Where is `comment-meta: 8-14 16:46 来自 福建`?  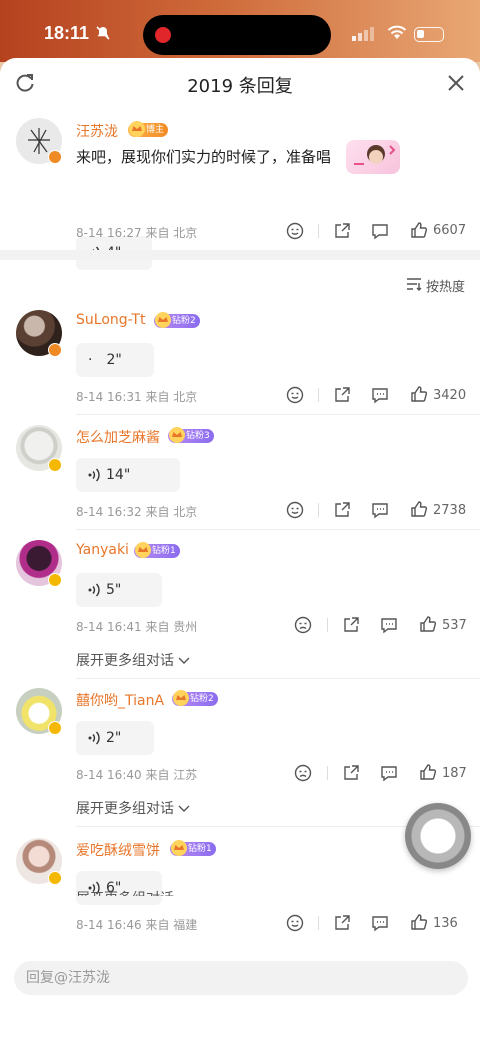 comment-meta: 8-14 16:46 来自 福建 is located at coordinates (137, 925).